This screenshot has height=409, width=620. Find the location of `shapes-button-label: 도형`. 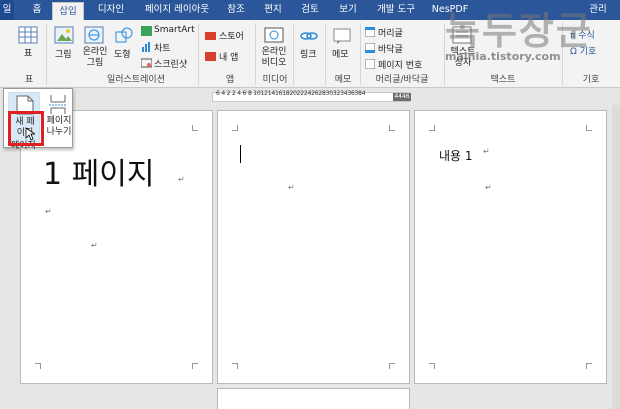

shapes-button-label: 도형 is located at coordinates (122, 53).